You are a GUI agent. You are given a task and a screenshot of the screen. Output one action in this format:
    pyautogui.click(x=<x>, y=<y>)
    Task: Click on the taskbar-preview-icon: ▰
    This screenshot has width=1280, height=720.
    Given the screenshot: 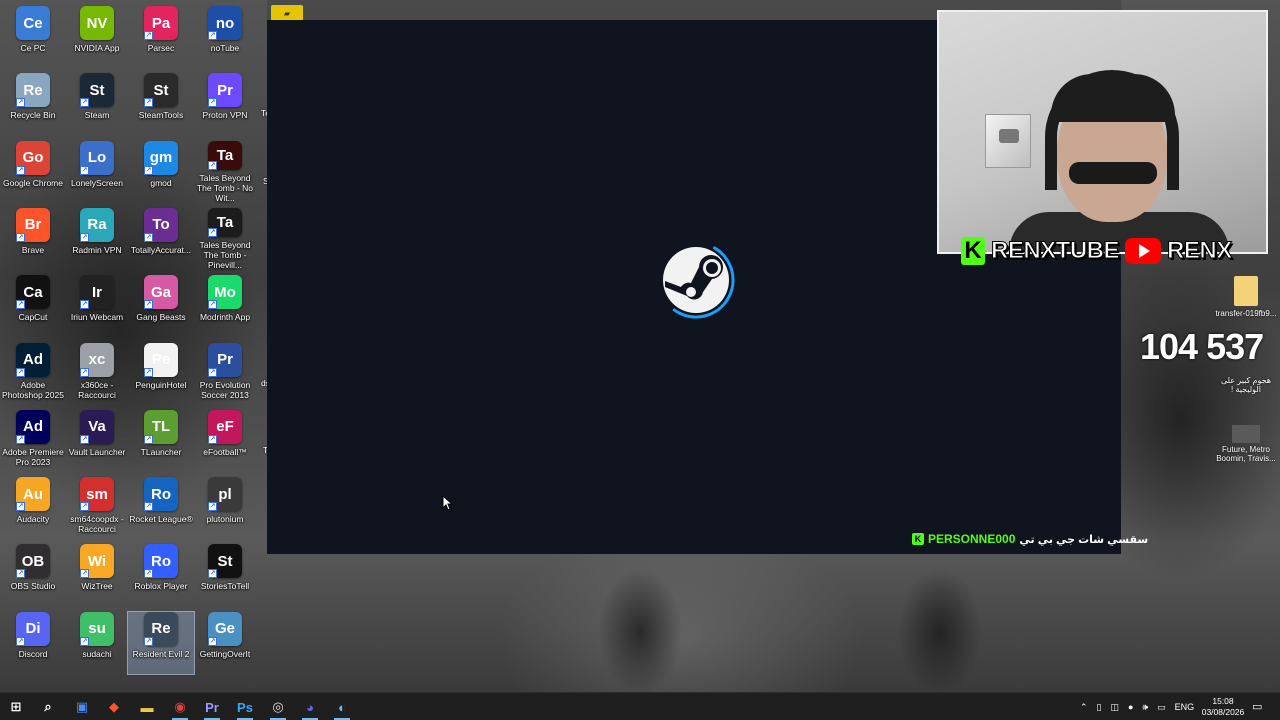 What is the action you would take?
    pyautogui.click(x=287, y=13)
    